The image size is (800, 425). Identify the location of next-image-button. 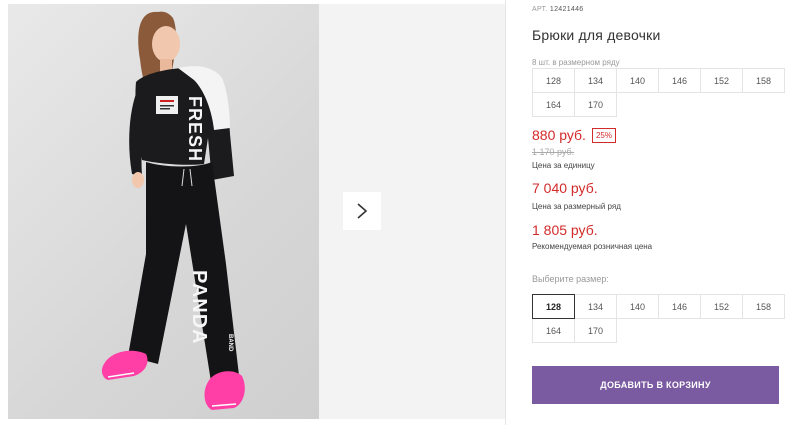
(362, 211).